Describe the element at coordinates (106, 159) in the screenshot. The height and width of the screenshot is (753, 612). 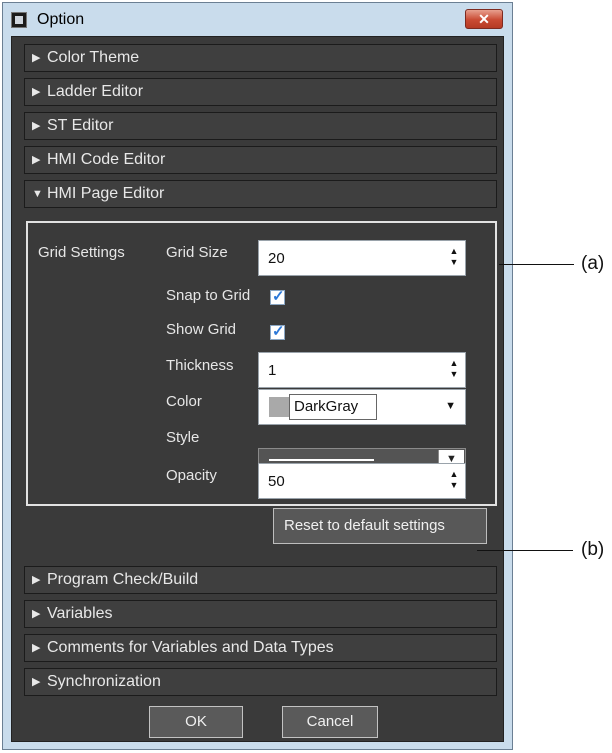
I see `section-label: HMI Code Editor` at that location.